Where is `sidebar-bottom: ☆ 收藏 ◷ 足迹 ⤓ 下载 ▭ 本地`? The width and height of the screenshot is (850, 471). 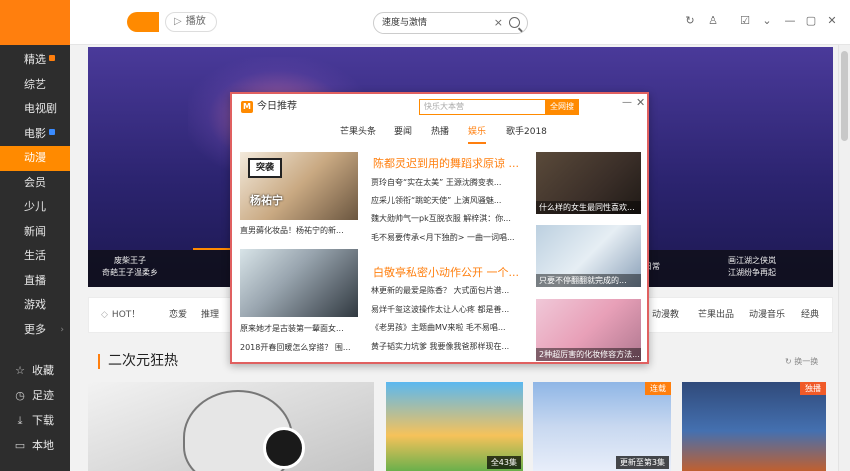
sidebar-bottom: ☆ 收藏 ◷ 足迹 ⤓ 下载 ▭ 本地 is located at coordinates (35, 408).